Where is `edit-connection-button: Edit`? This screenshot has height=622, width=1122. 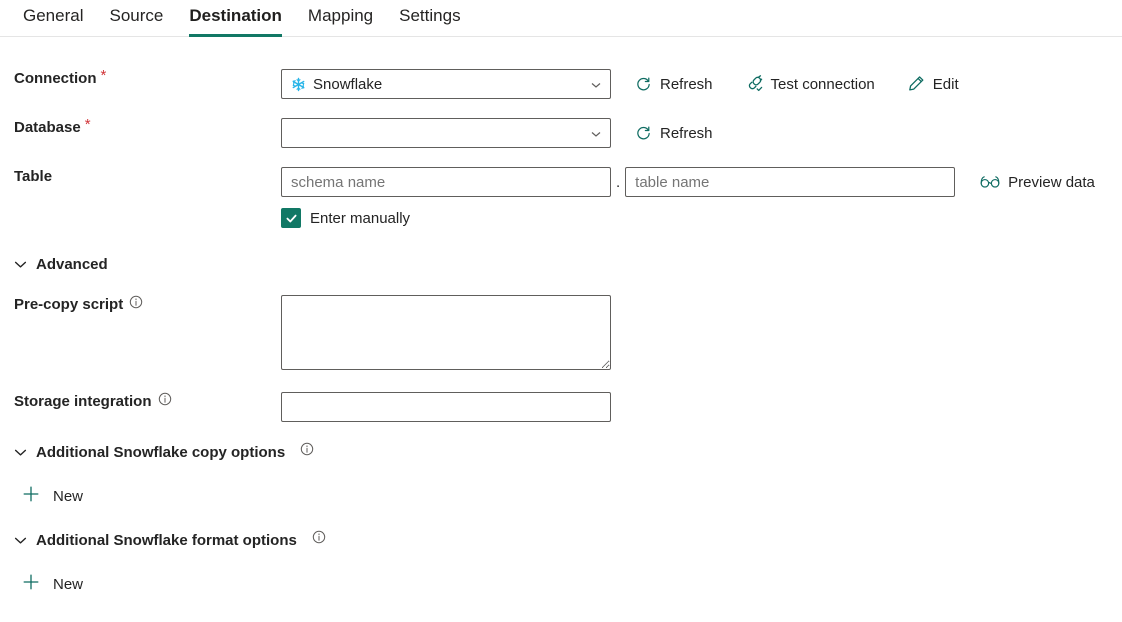 edit-connection-button: Edit is located at coordinates (933, 84).